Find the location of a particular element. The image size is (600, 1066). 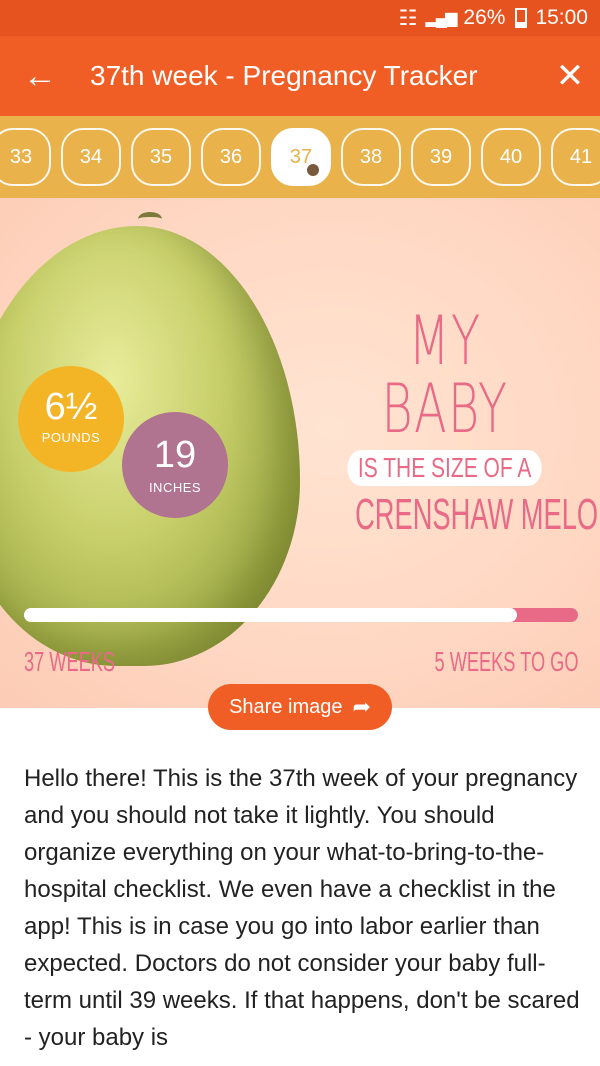

share-image-button: Share image ➦ is located at coordinates (300, 707).